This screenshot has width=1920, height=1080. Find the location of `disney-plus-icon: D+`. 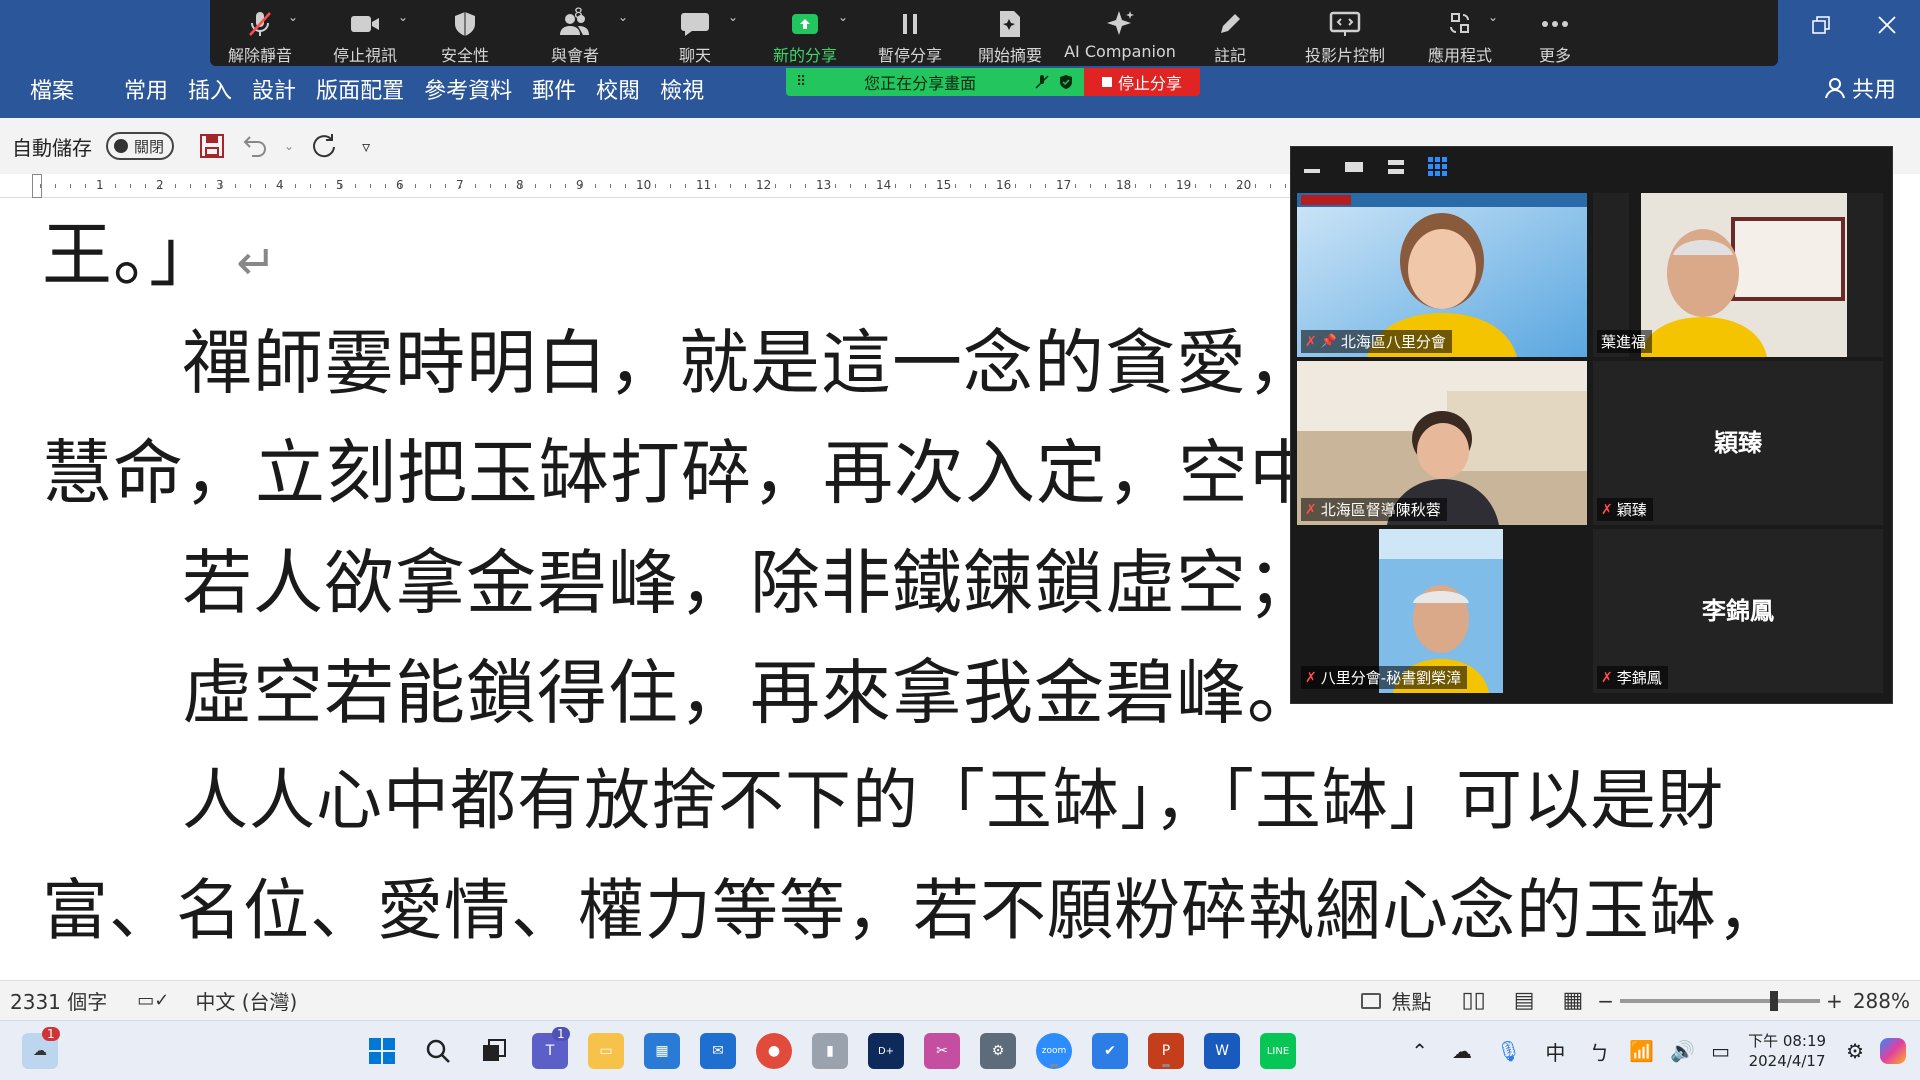

disney-plus-icon: D+ is located at coordinates (886, 1051).